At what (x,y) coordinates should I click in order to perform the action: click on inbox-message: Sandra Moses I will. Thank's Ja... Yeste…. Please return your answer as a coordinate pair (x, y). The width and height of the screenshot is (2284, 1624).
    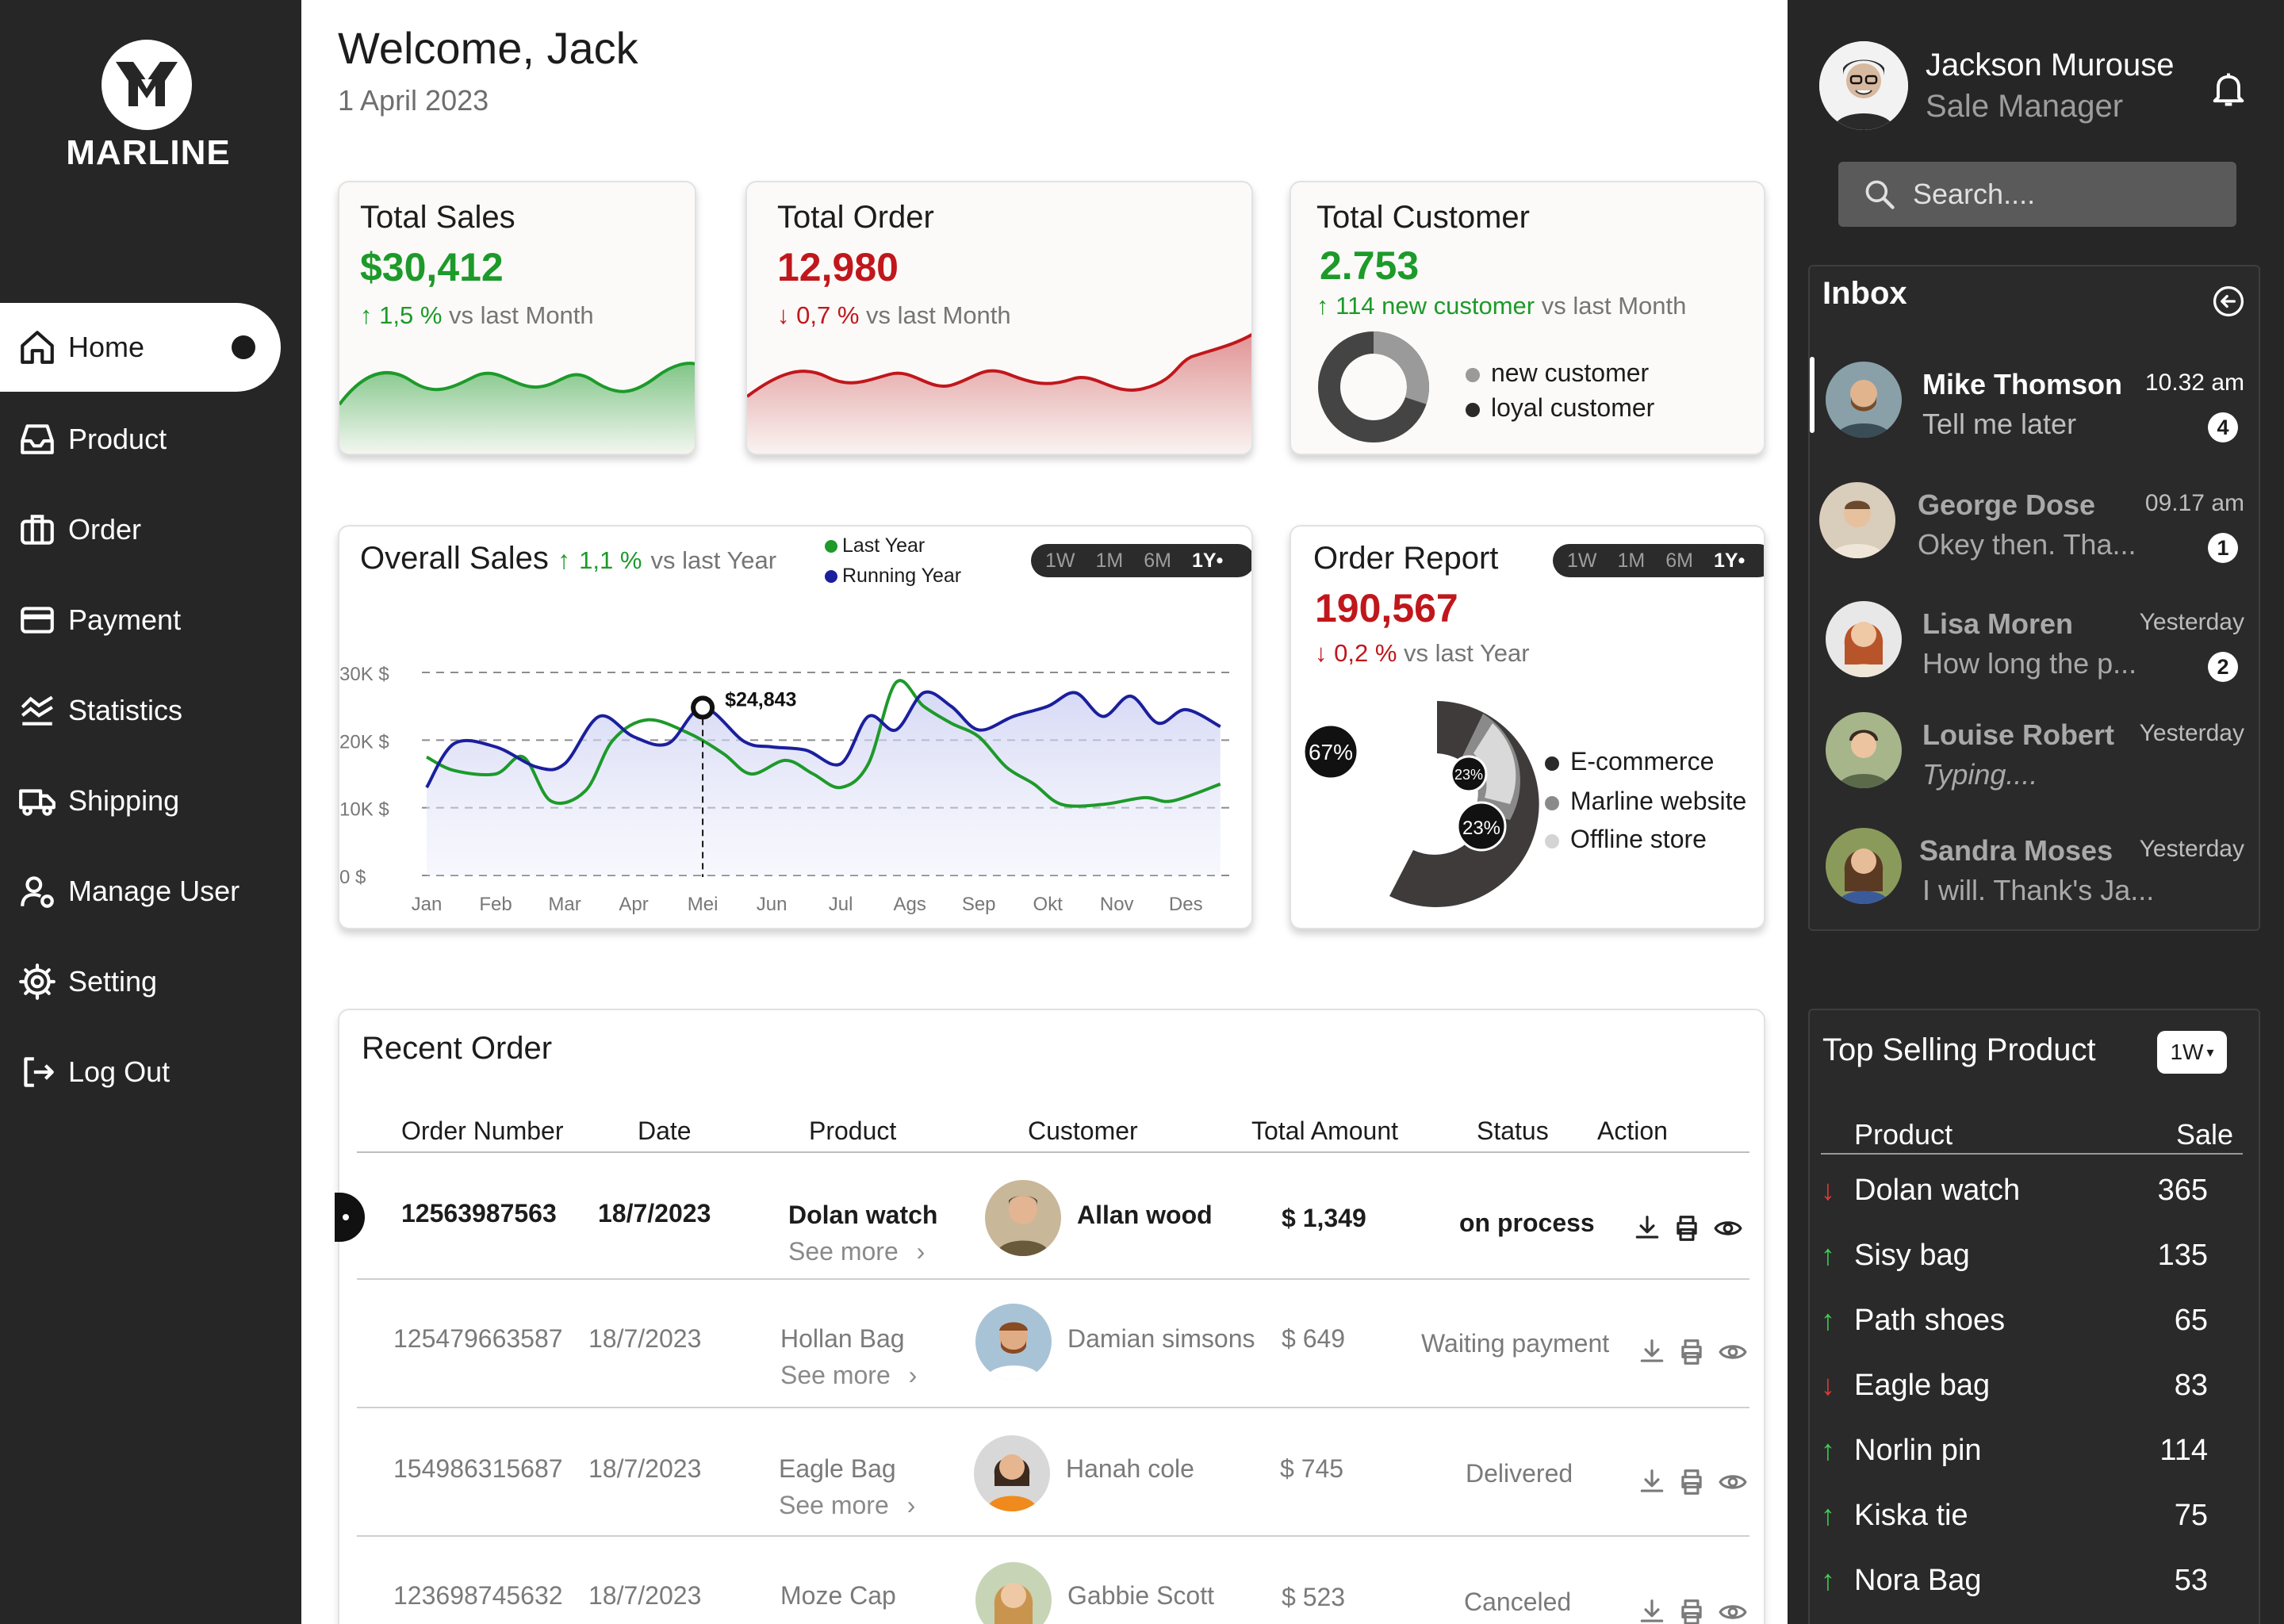
    Looking at the image, I should click on (2032, 868).